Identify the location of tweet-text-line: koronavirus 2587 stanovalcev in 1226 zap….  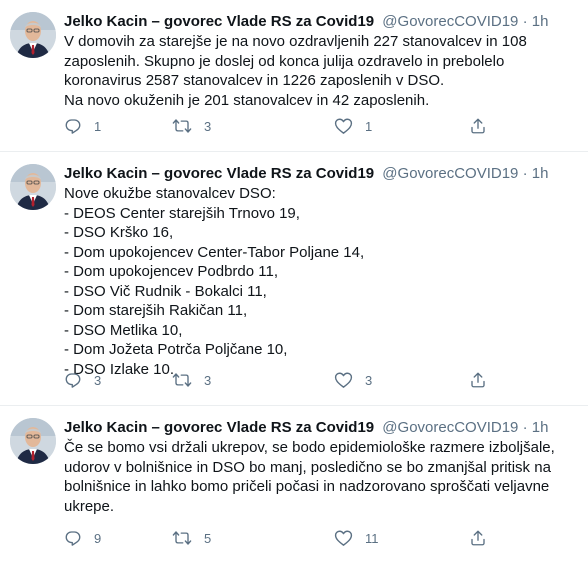
(254, 80).